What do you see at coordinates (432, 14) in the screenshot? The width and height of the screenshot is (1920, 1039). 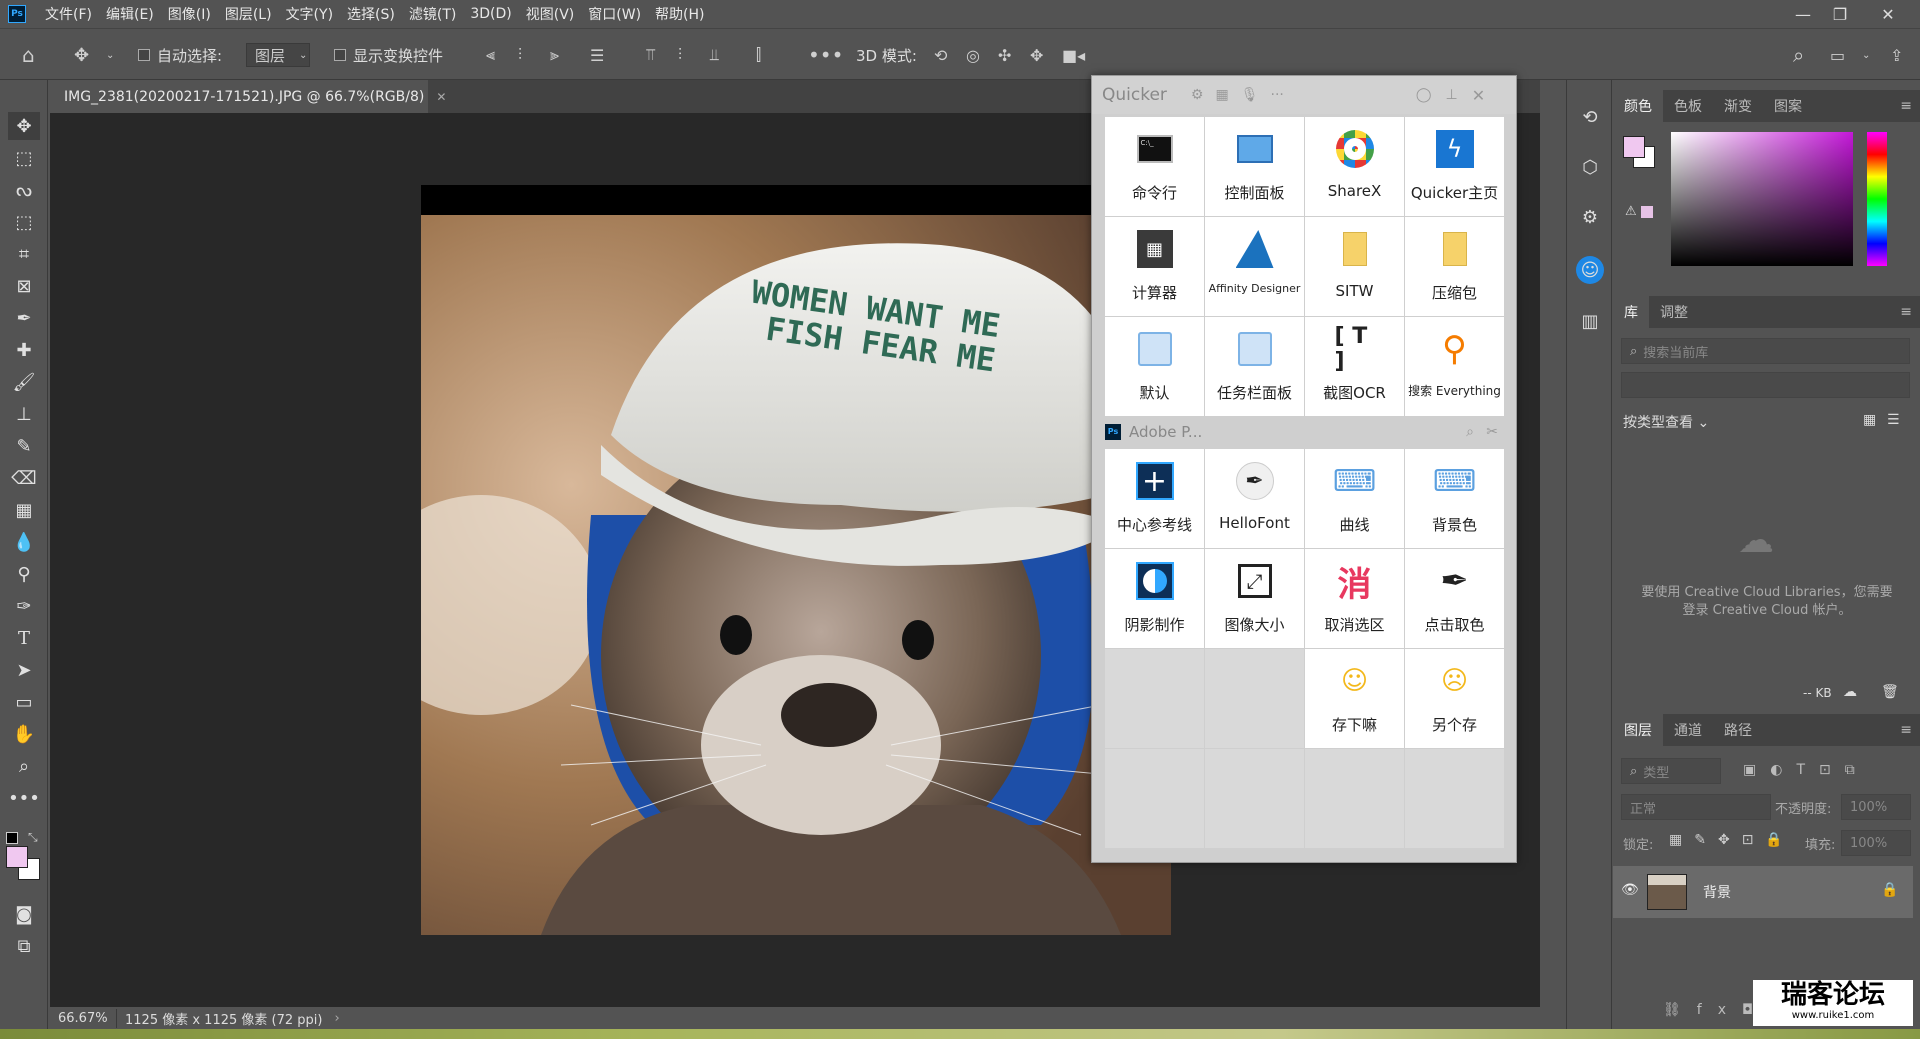 I see `menu-filter: 滤镜(T)` at bounding box center [432, 14].